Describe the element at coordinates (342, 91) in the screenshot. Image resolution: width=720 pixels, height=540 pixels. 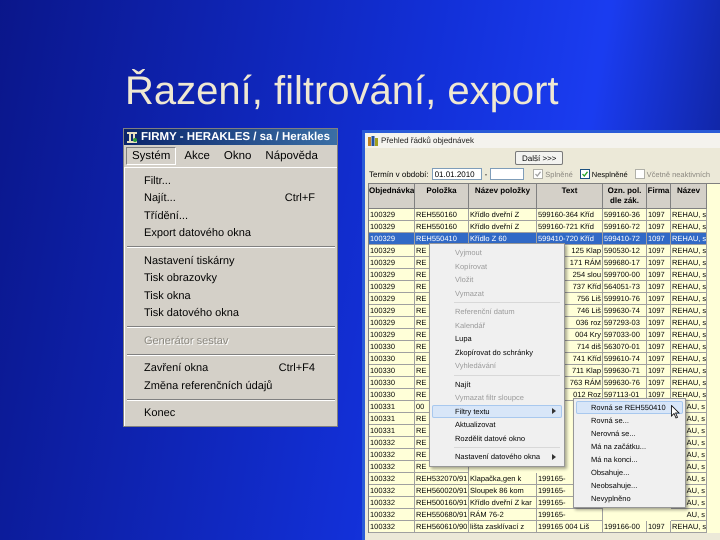
I see `slide-title: Řazení, filtrování, export` at that location.